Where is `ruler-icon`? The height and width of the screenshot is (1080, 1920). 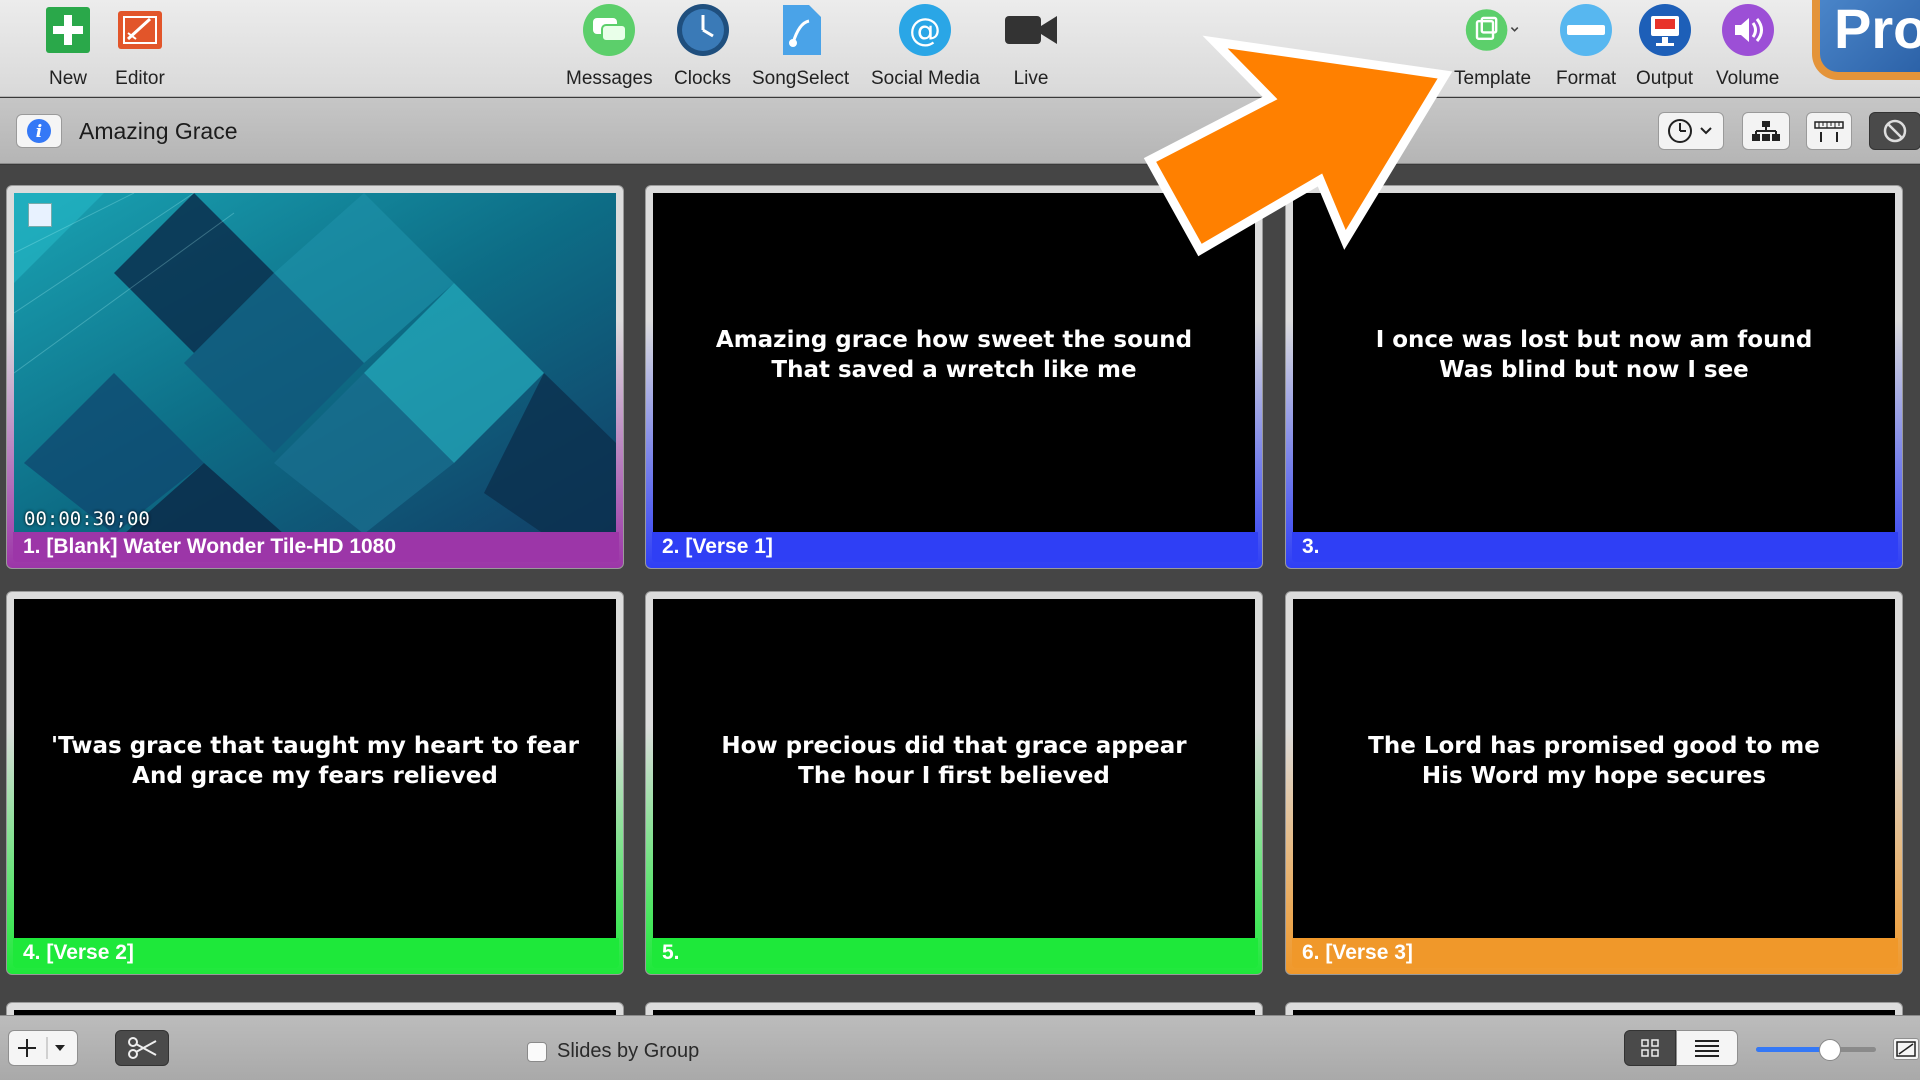 ruler-icon is located at coordinates (1829, 131).